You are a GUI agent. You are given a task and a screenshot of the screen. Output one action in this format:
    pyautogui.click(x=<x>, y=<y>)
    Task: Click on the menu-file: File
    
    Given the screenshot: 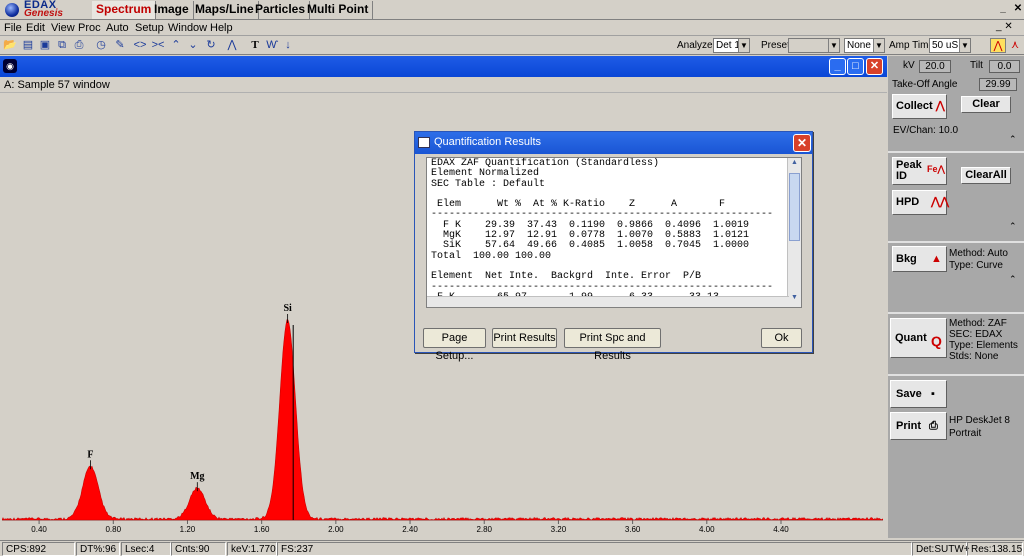 What is the action you would take?
    pyautogui.click(x=13, y=28)
    